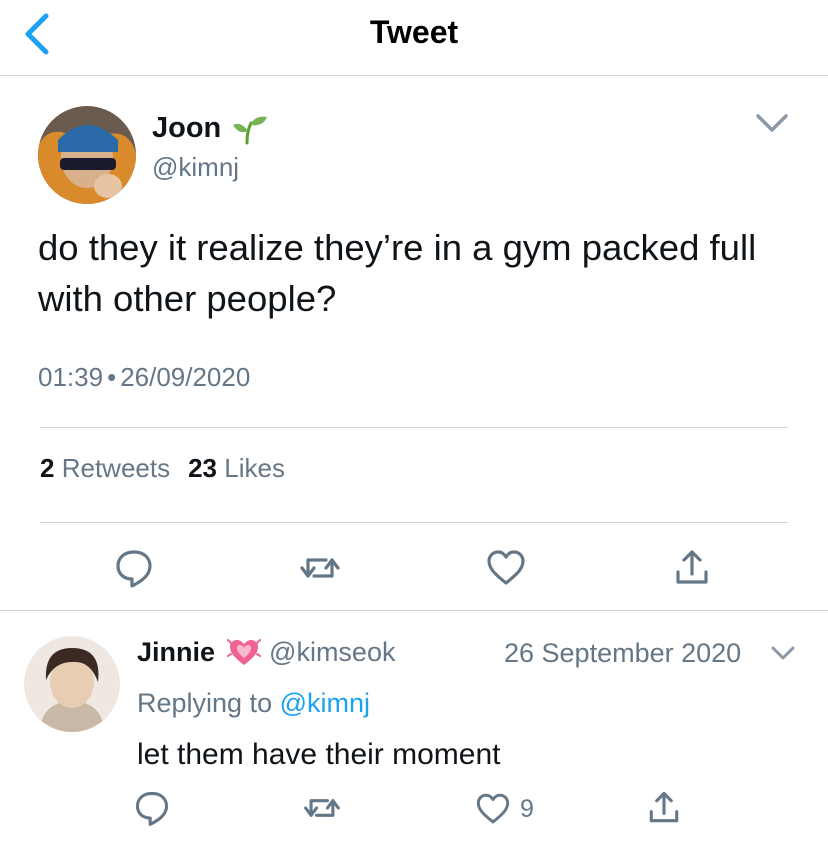 The width and height of the screenshot is (828, 842). I want to click on reply-share-button, so click(664, 808).